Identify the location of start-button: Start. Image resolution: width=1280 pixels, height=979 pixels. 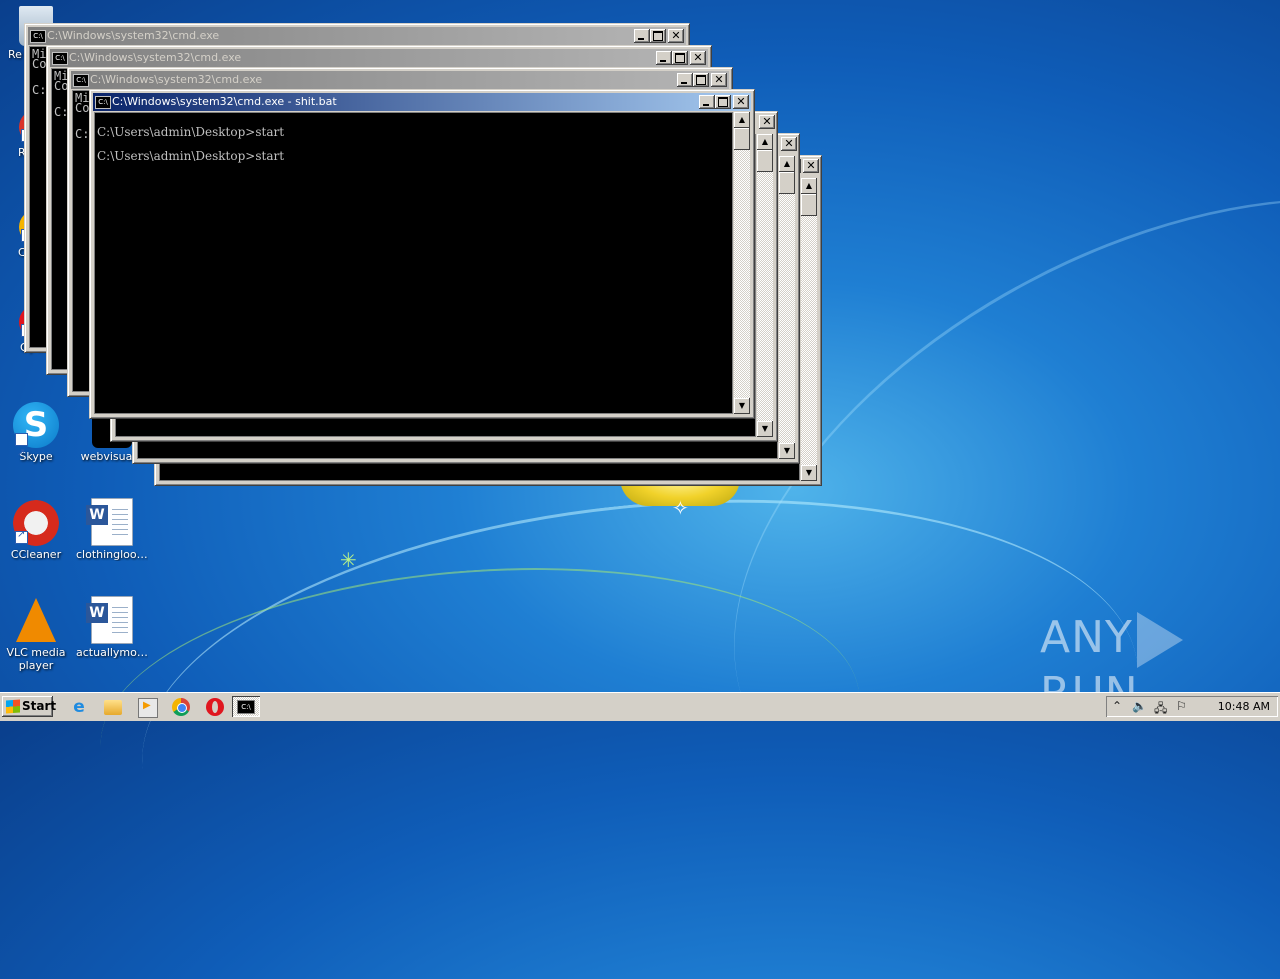
(29, 706).